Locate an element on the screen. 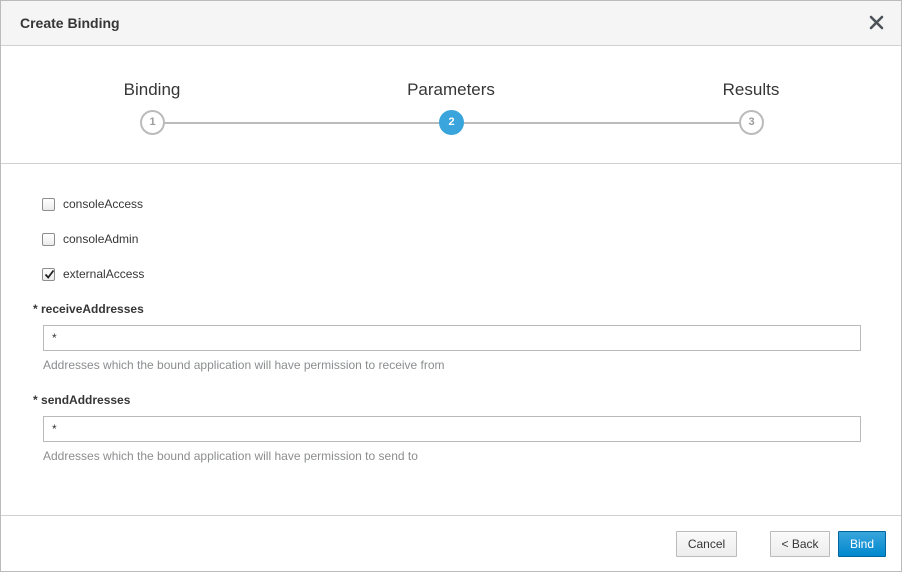  close-button is located at coordinates (877, 23).